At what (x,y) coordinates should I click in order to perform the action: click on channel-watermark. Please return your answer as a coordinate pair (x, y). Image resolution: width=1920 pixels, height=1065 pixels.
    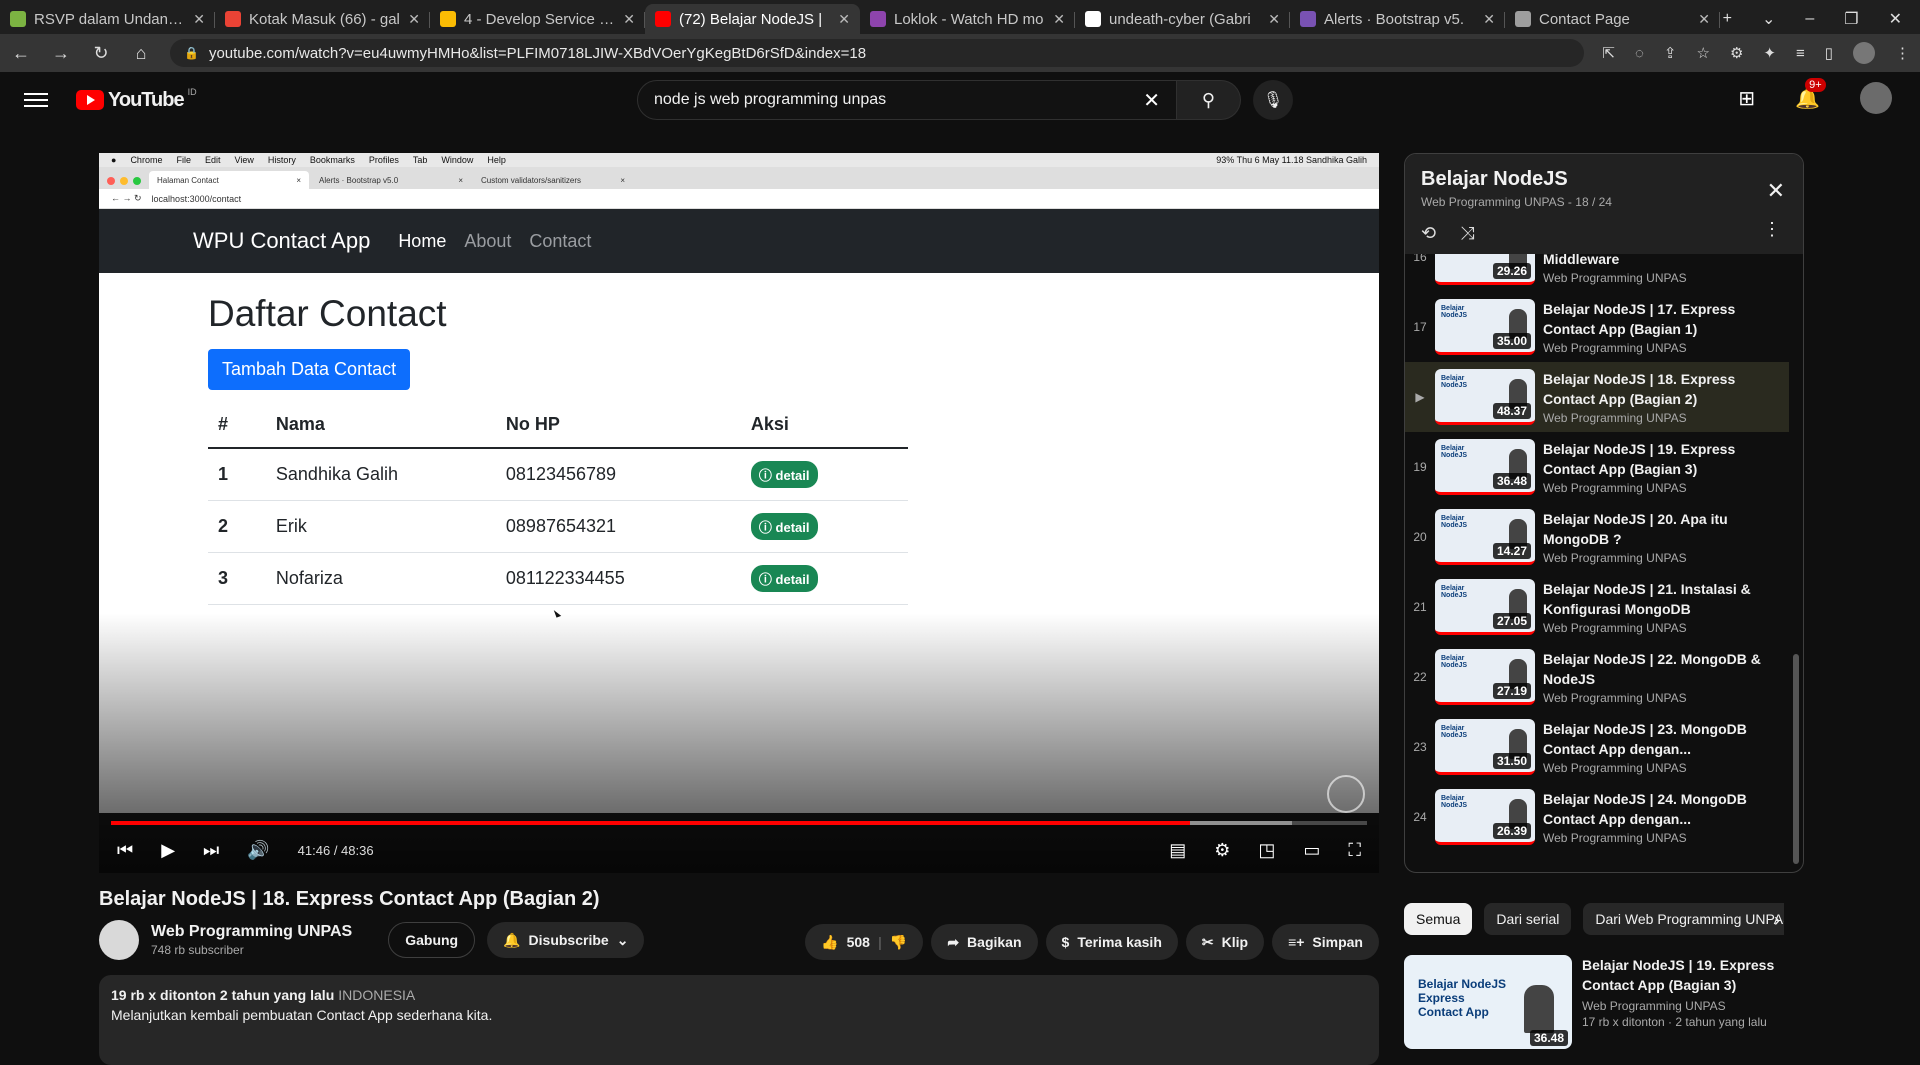
    Looking at the image, I should click on (1346, 794).